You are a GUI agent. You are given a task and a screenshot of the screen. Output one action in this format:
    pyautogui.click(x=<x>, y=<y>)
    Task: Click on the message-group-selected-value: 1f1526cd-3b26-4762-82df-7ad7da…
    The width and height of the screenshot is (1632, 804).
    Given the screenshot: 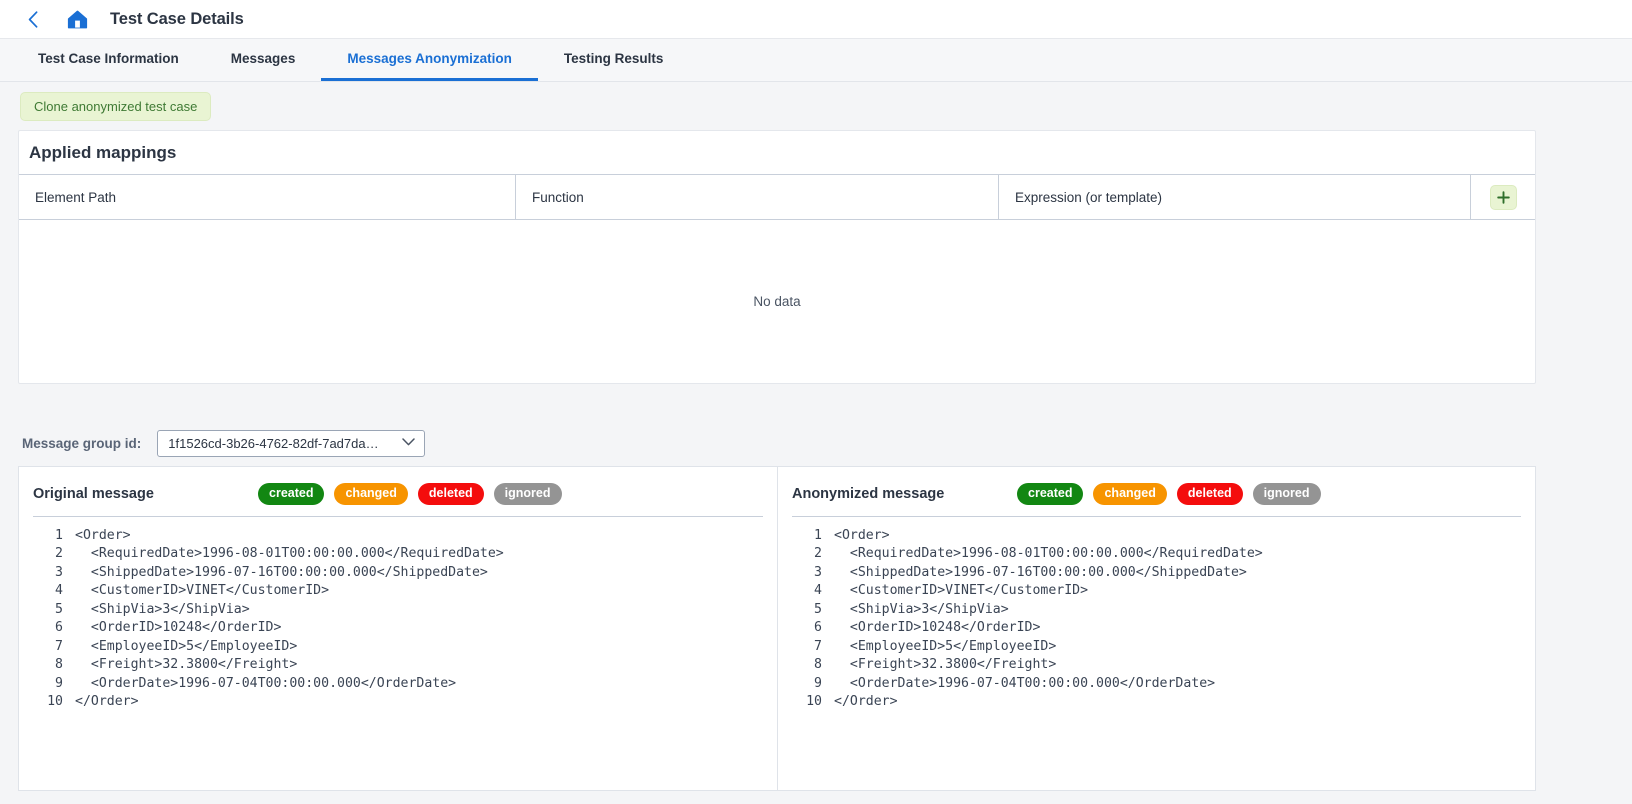 What is the action you would take?
    pyautogui.click(x=273, y=443)
    